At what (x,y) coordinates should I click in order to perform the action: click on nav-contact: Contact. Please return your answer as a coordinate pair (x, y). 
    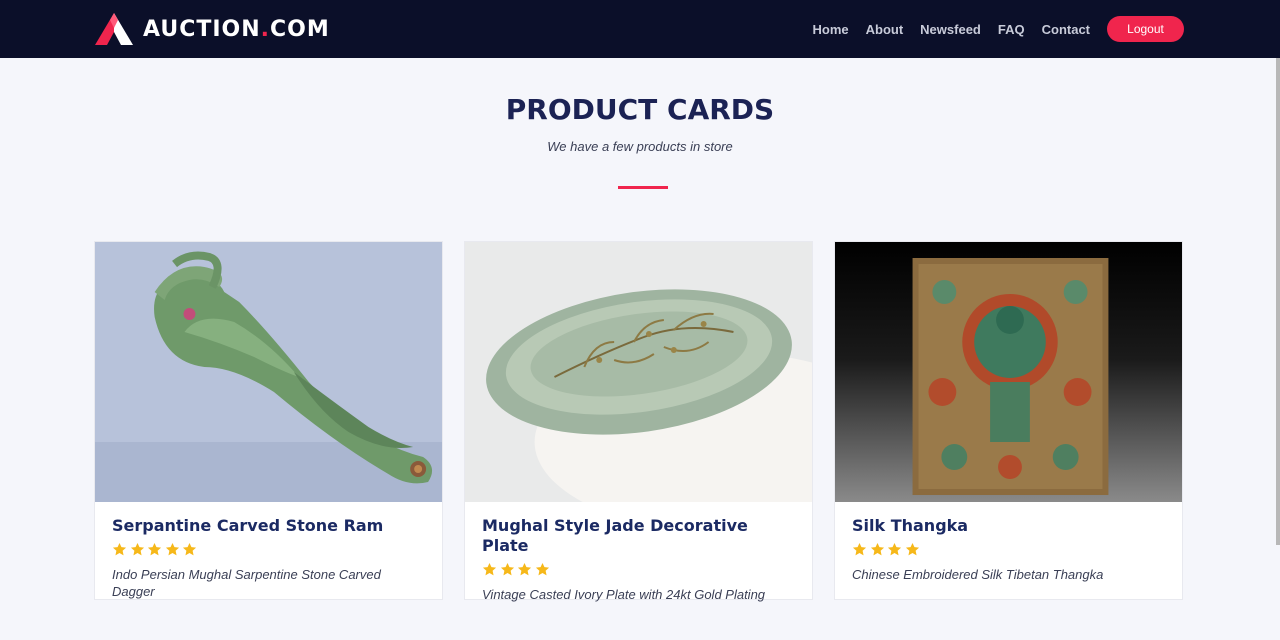
    Looking at the image, I should click on (1066, 29).